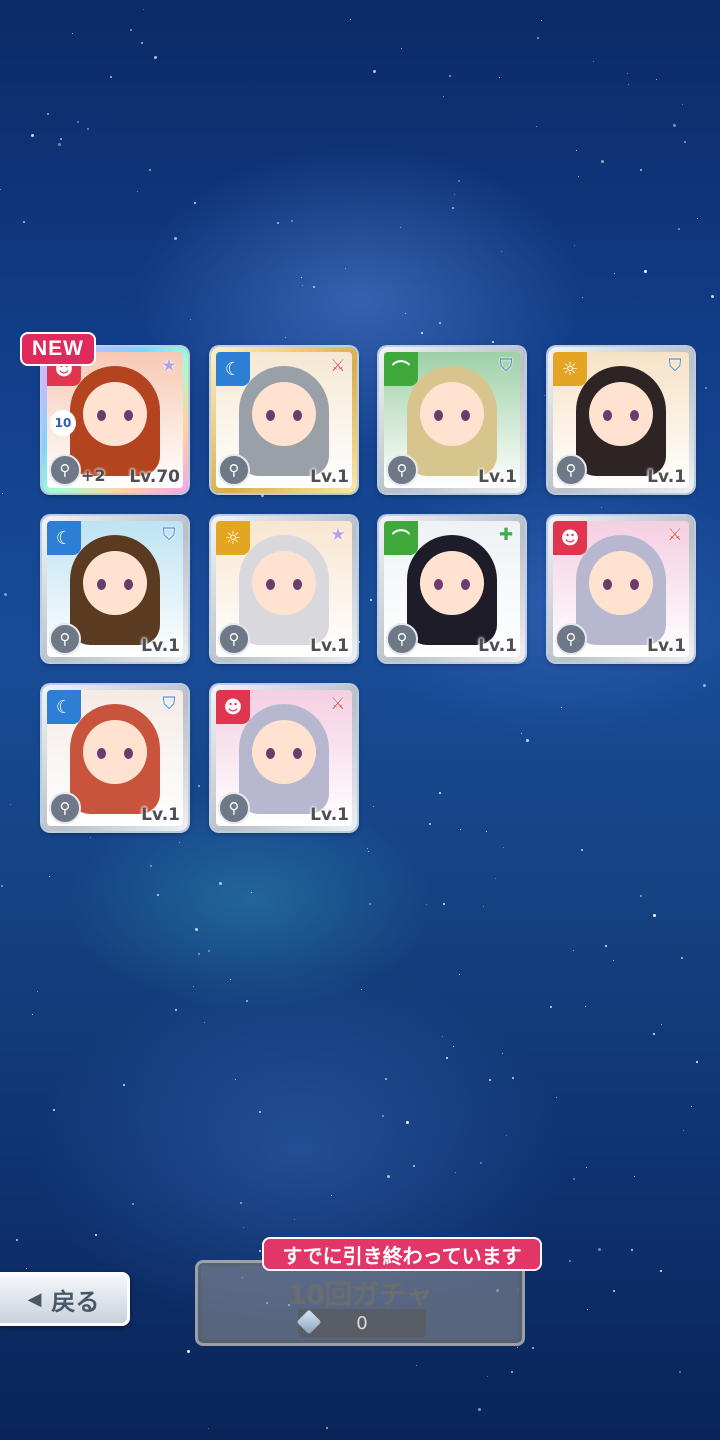 Image resolution: width=720 pixels, height=1440 pixels. Describe the element at coordinates (452, 589) in the screenshot. I see `result-card: ⌒ ✚ ⚲ Lv.1` at that location.